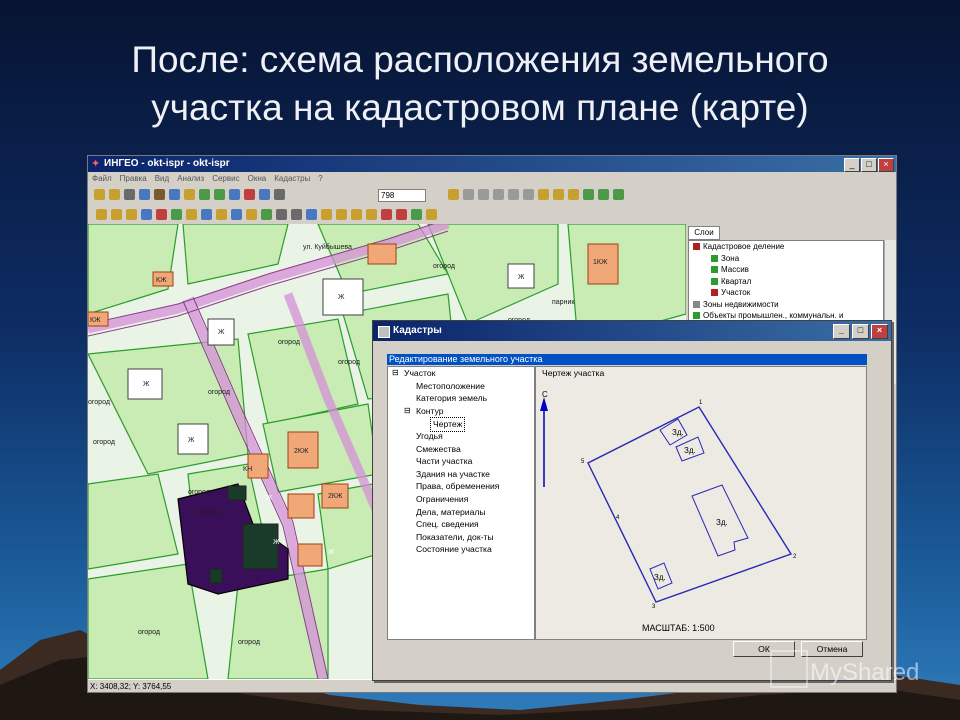 The width and height of the screenshot is (960, 720). I want to click on undo-icon, so click(513, 194).